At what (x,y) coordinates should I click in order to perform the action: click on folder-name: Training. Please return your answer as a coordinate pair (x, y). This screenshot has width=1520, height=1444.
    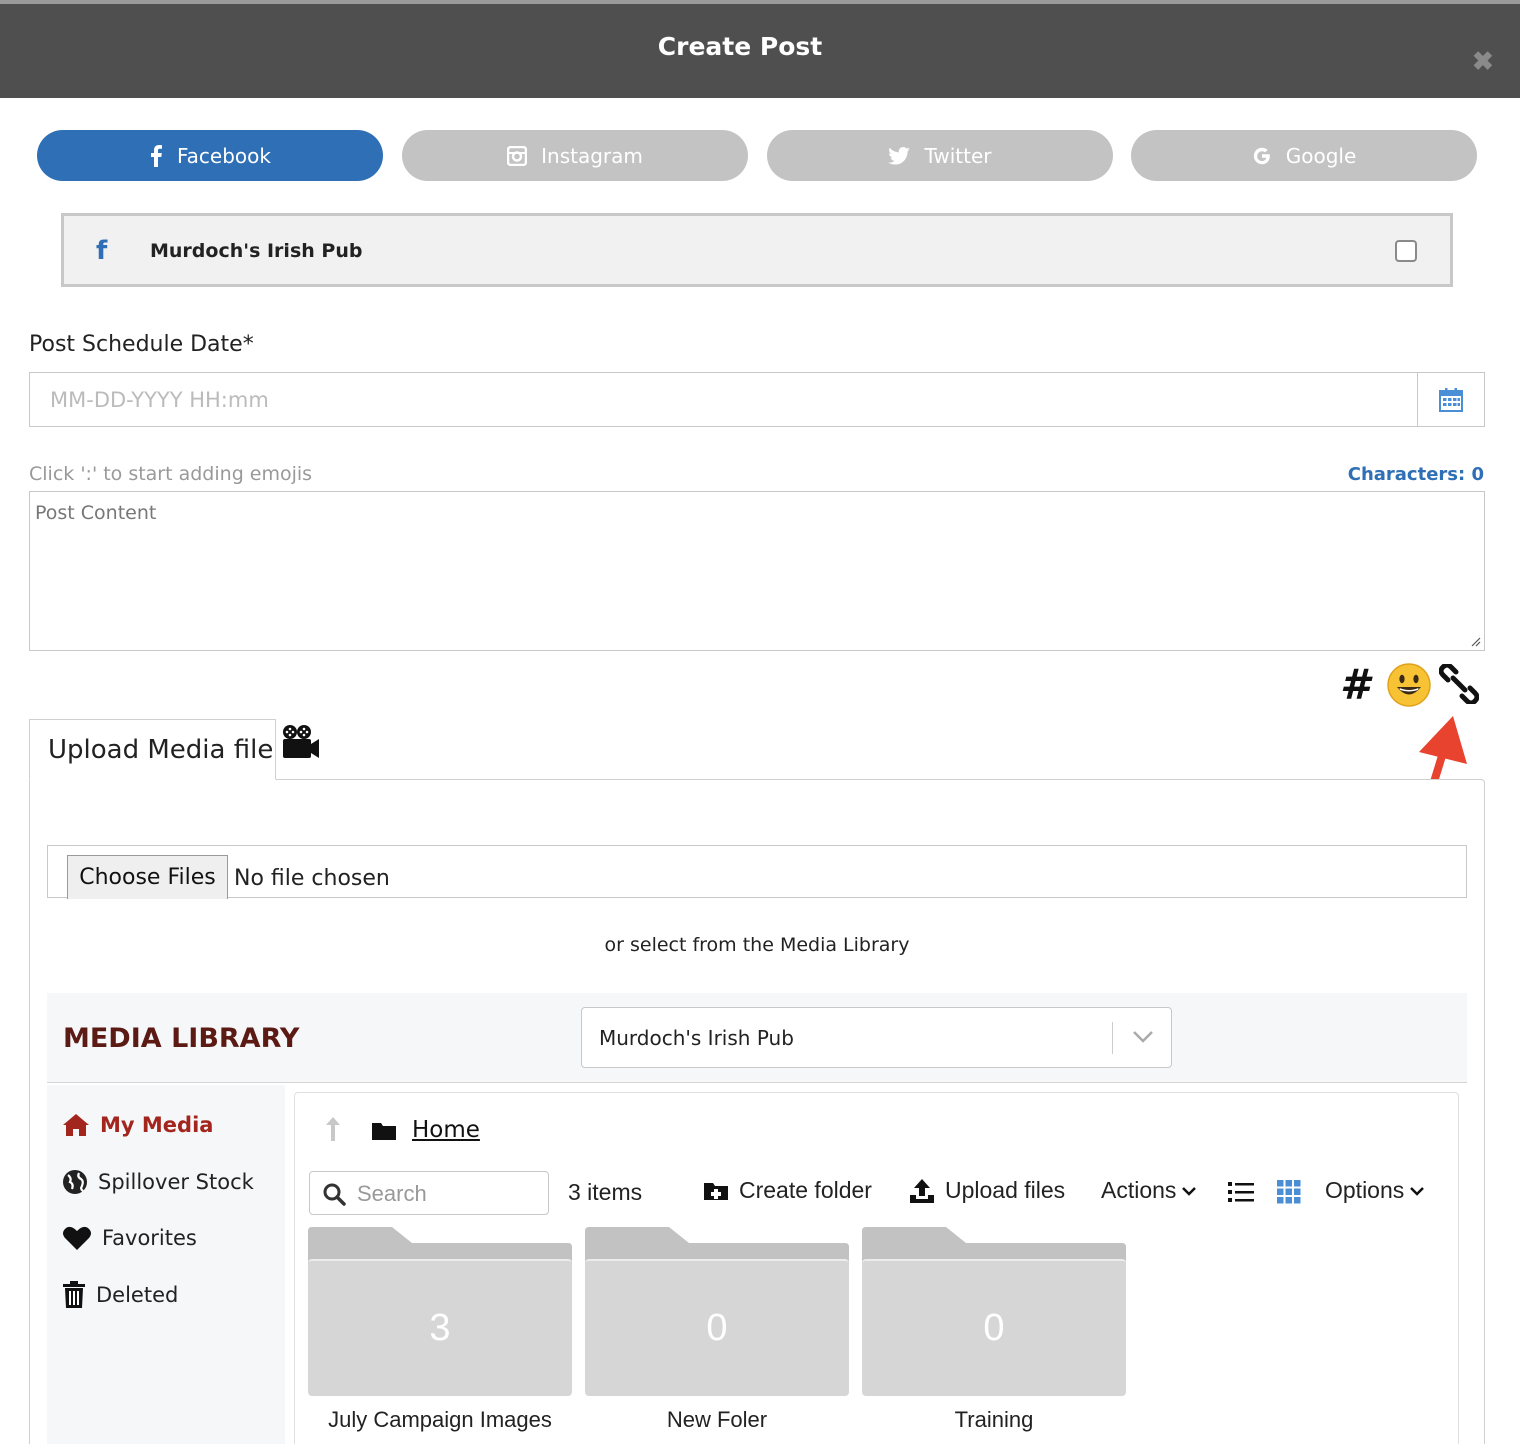
    Looking at the image, I should click on (994, 1419).